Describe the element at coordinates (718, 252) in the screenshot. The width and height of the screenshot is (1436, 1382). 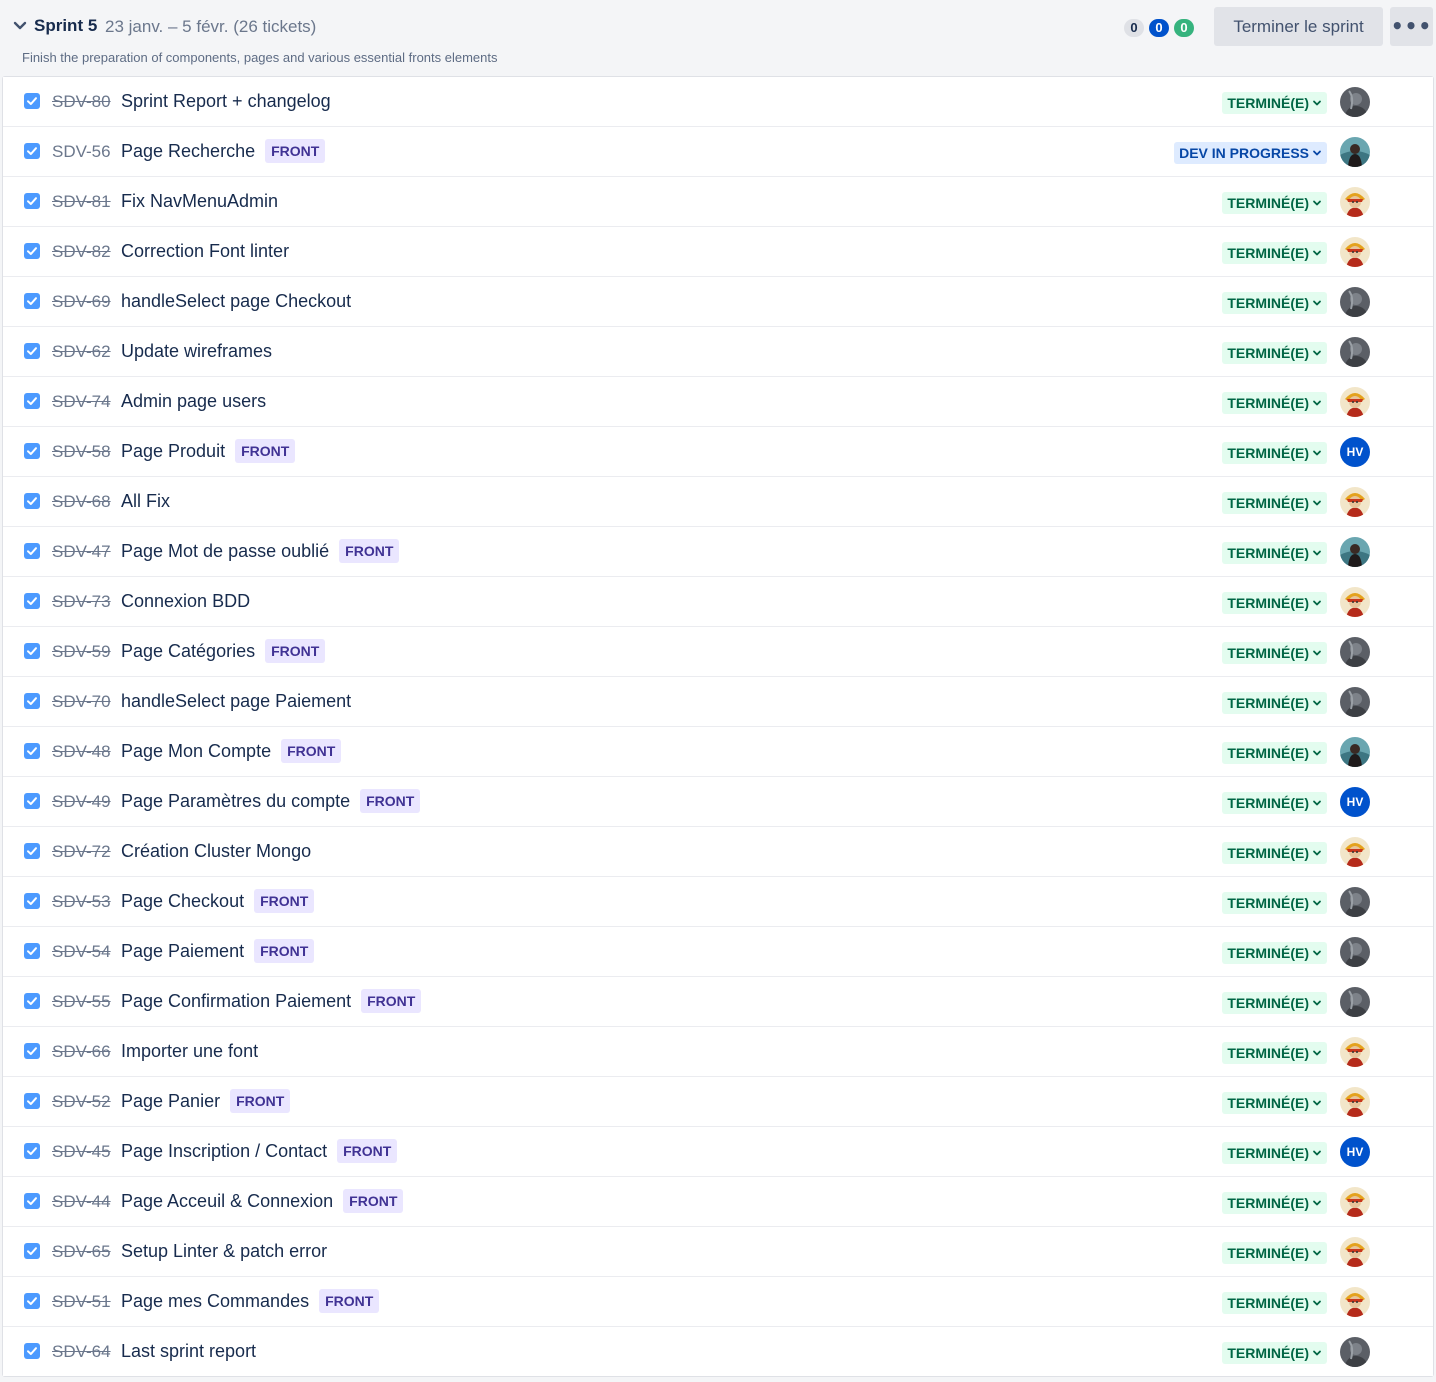
I see `issue-row: SDV-82 Correction Font linter TERMINÉ(E)` at that location.